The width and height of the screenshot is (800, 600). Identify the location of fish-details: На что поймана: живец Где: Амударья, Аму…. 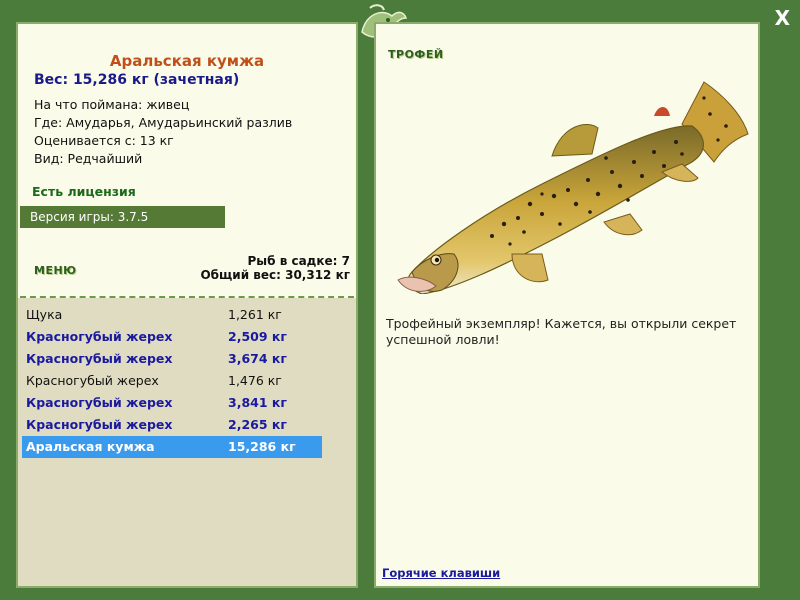
(163, 132).